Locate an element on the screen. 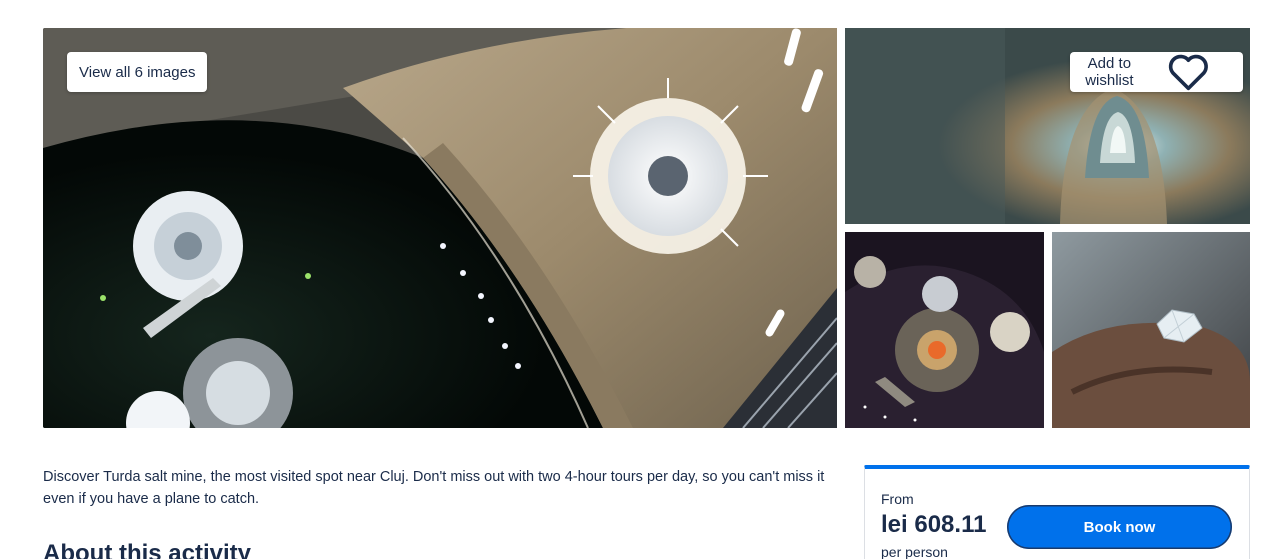  tunnel-photo: Add to wishlist is located at coordinates (1047, 126).